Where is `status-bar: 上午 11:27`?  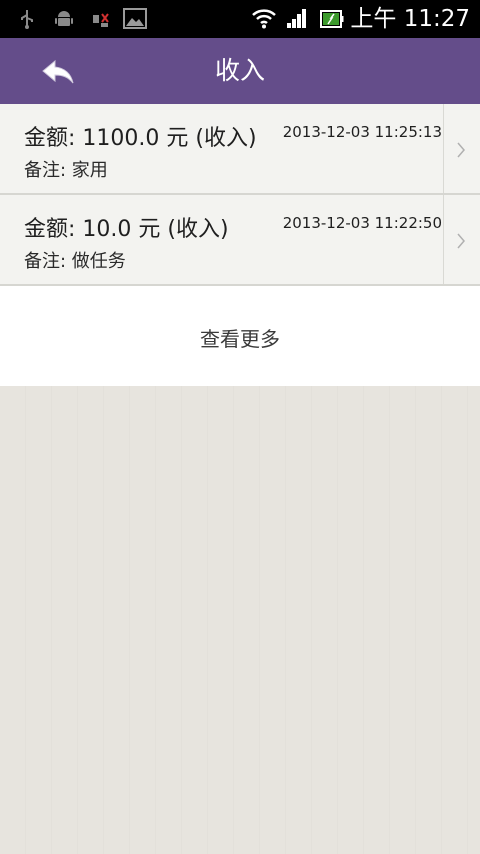
status-bar: 上午 11:27 is located at coordinates (240, 19).